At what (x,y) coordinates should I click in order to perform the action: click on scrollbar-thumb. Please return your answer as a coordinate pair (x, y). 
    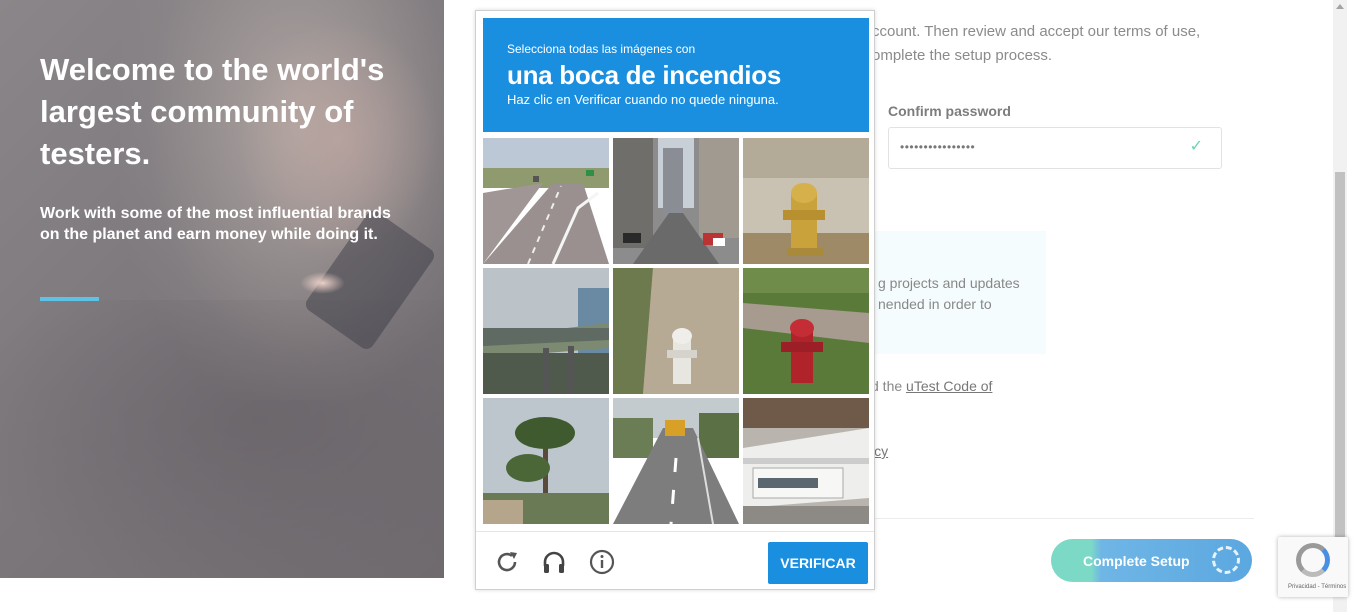
    Looking at the image, I should click on (1340, 357).